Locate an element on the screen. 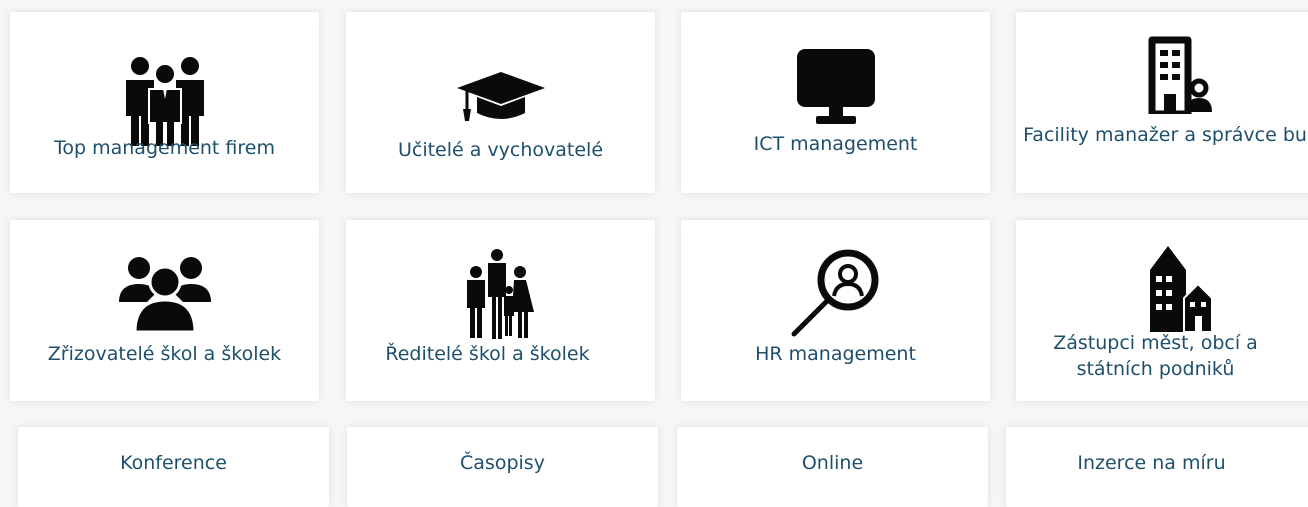 The width and height of the screenshot is (1308, 507). link-label: Inzerce na míru is located at coordinates (1151, 463).